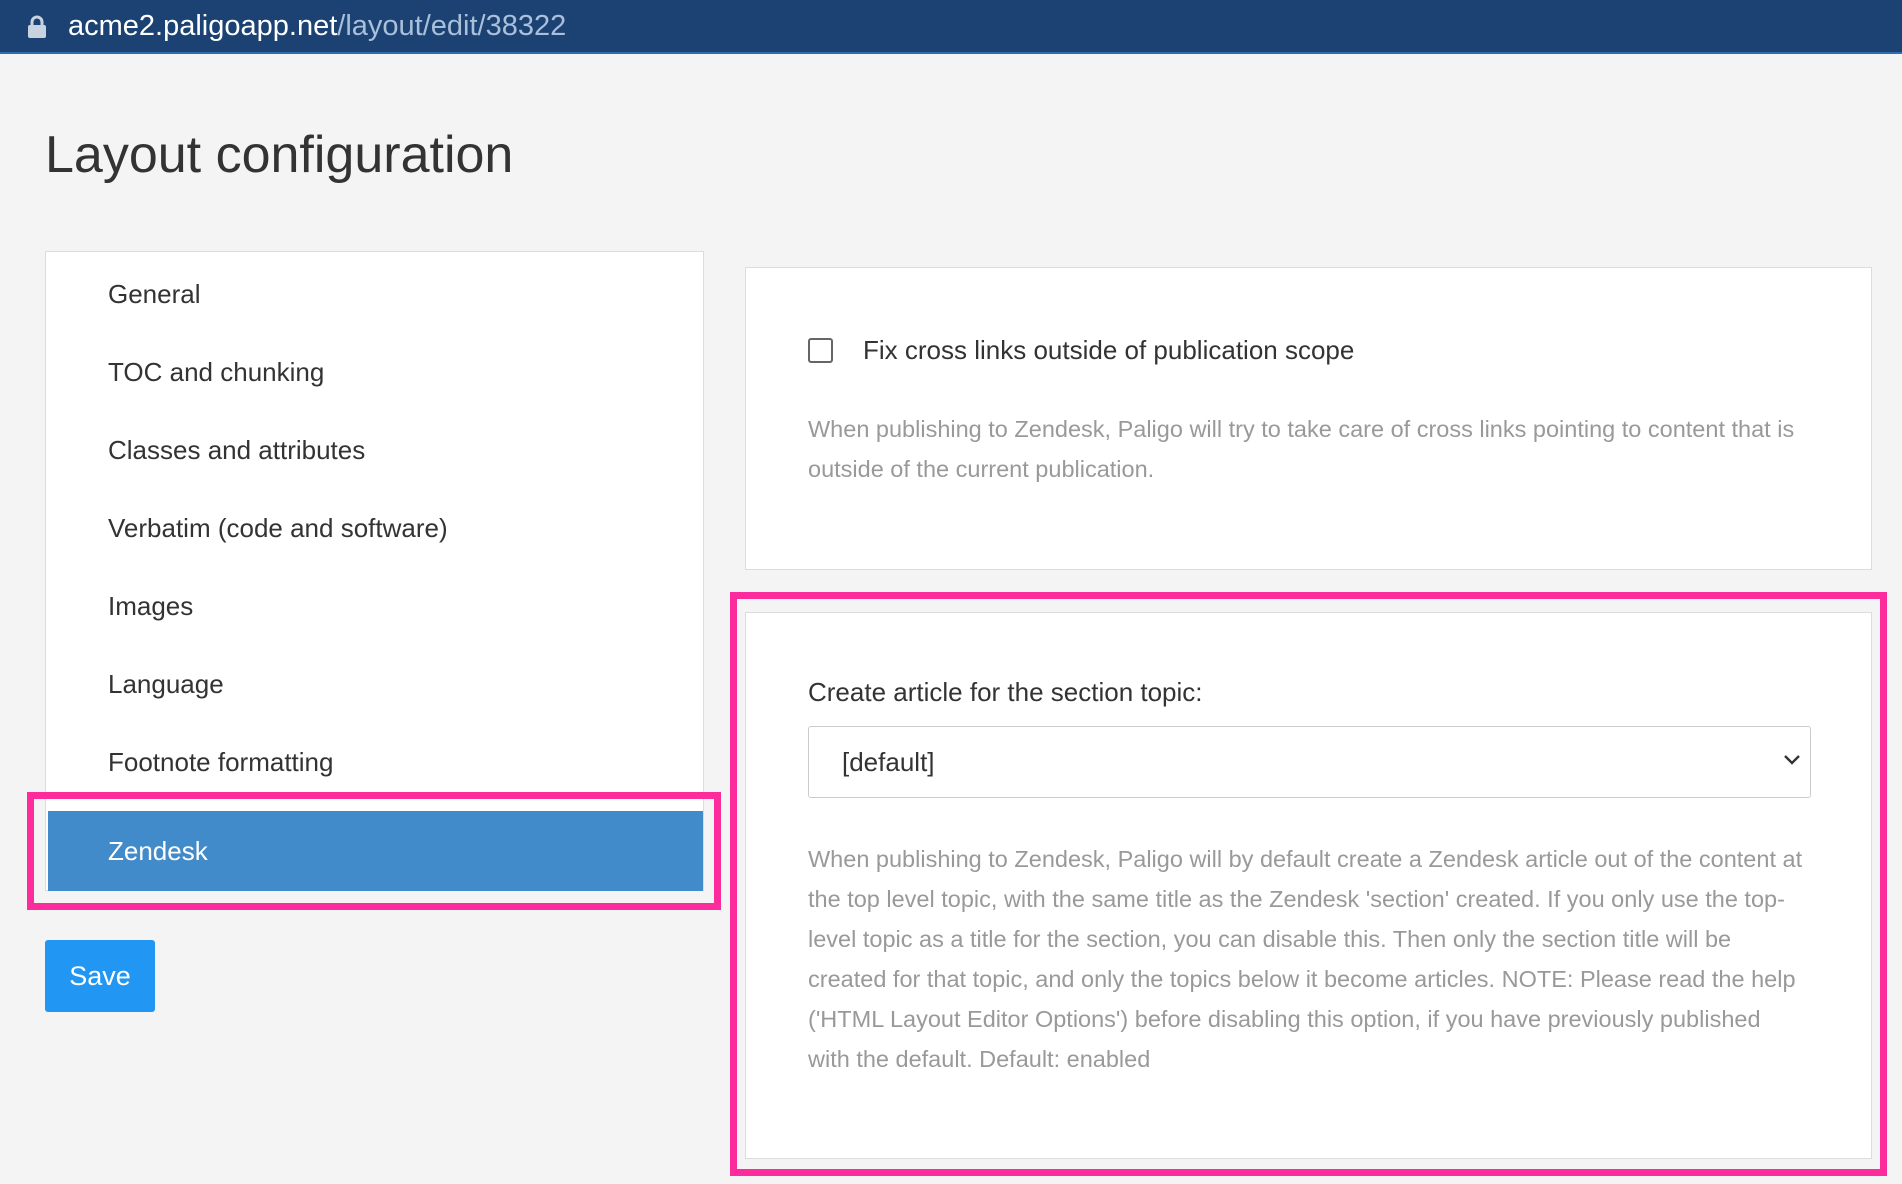 The image size is (1902, 1184). Describe the element at coordinates (374, 372) in the screenshot. I see `sidebar-item-toc-and-chunking: TOC and chunking` at that location.